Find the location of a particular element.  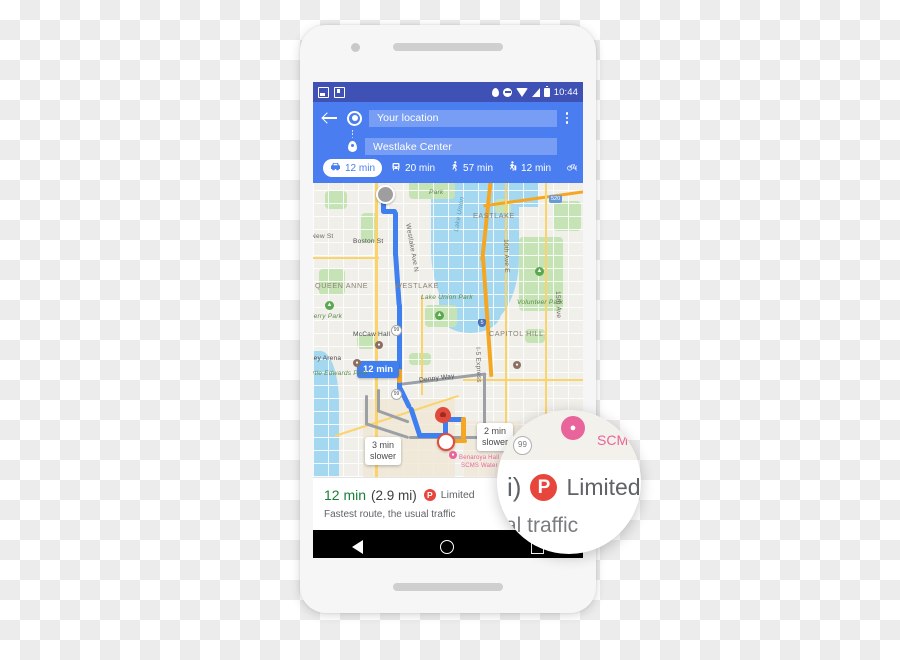

lake-union-park-line: Lake Union Park is located at coordinates (447, 297).